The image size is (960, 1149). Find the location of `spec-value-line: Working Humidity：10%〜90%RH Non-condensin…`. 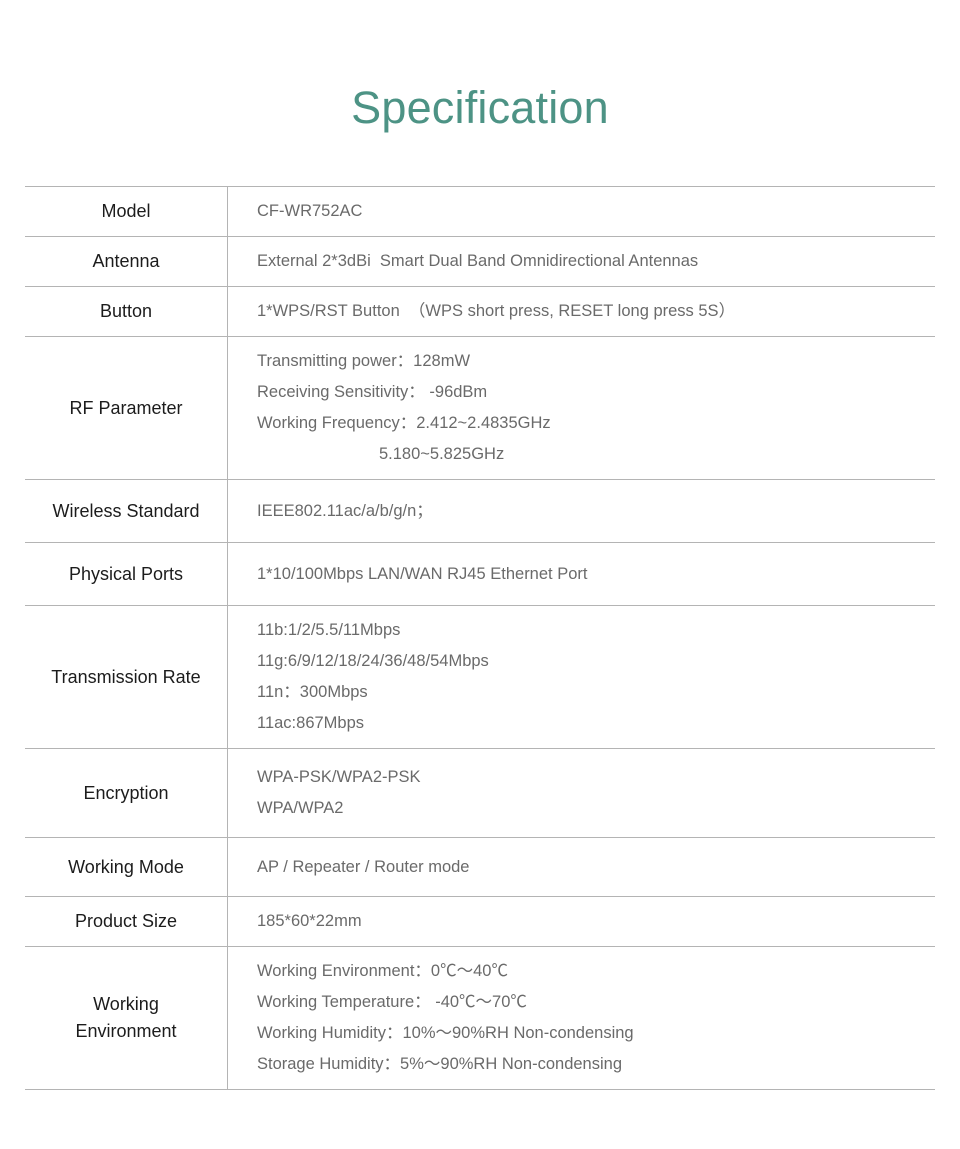

spec-value-line: Working Humidity：10%〜90%RH Non-condensin… is located at coordinates (445, 1033).